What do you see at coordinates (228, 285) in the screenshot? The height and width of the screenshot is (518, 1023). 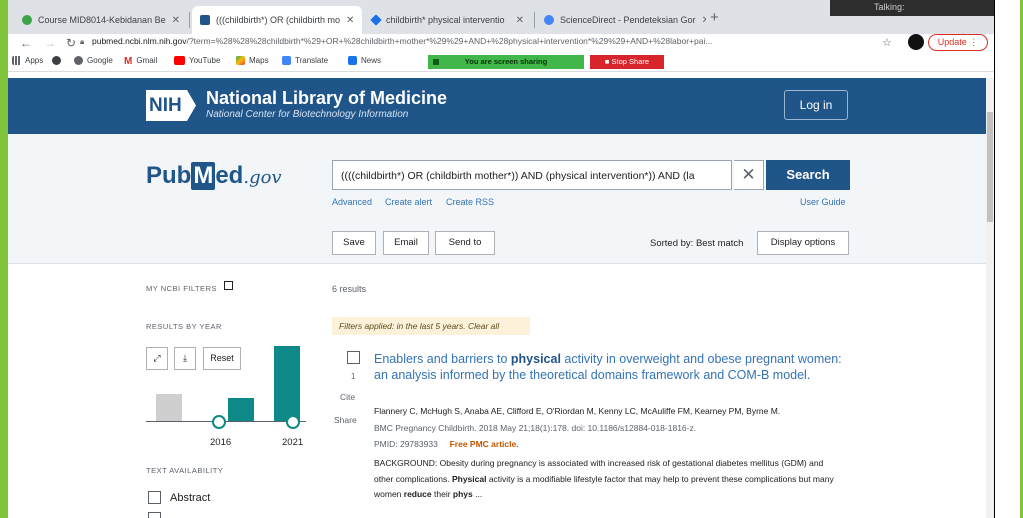 I see `external-link-icon` at bounding box center [228, 285].